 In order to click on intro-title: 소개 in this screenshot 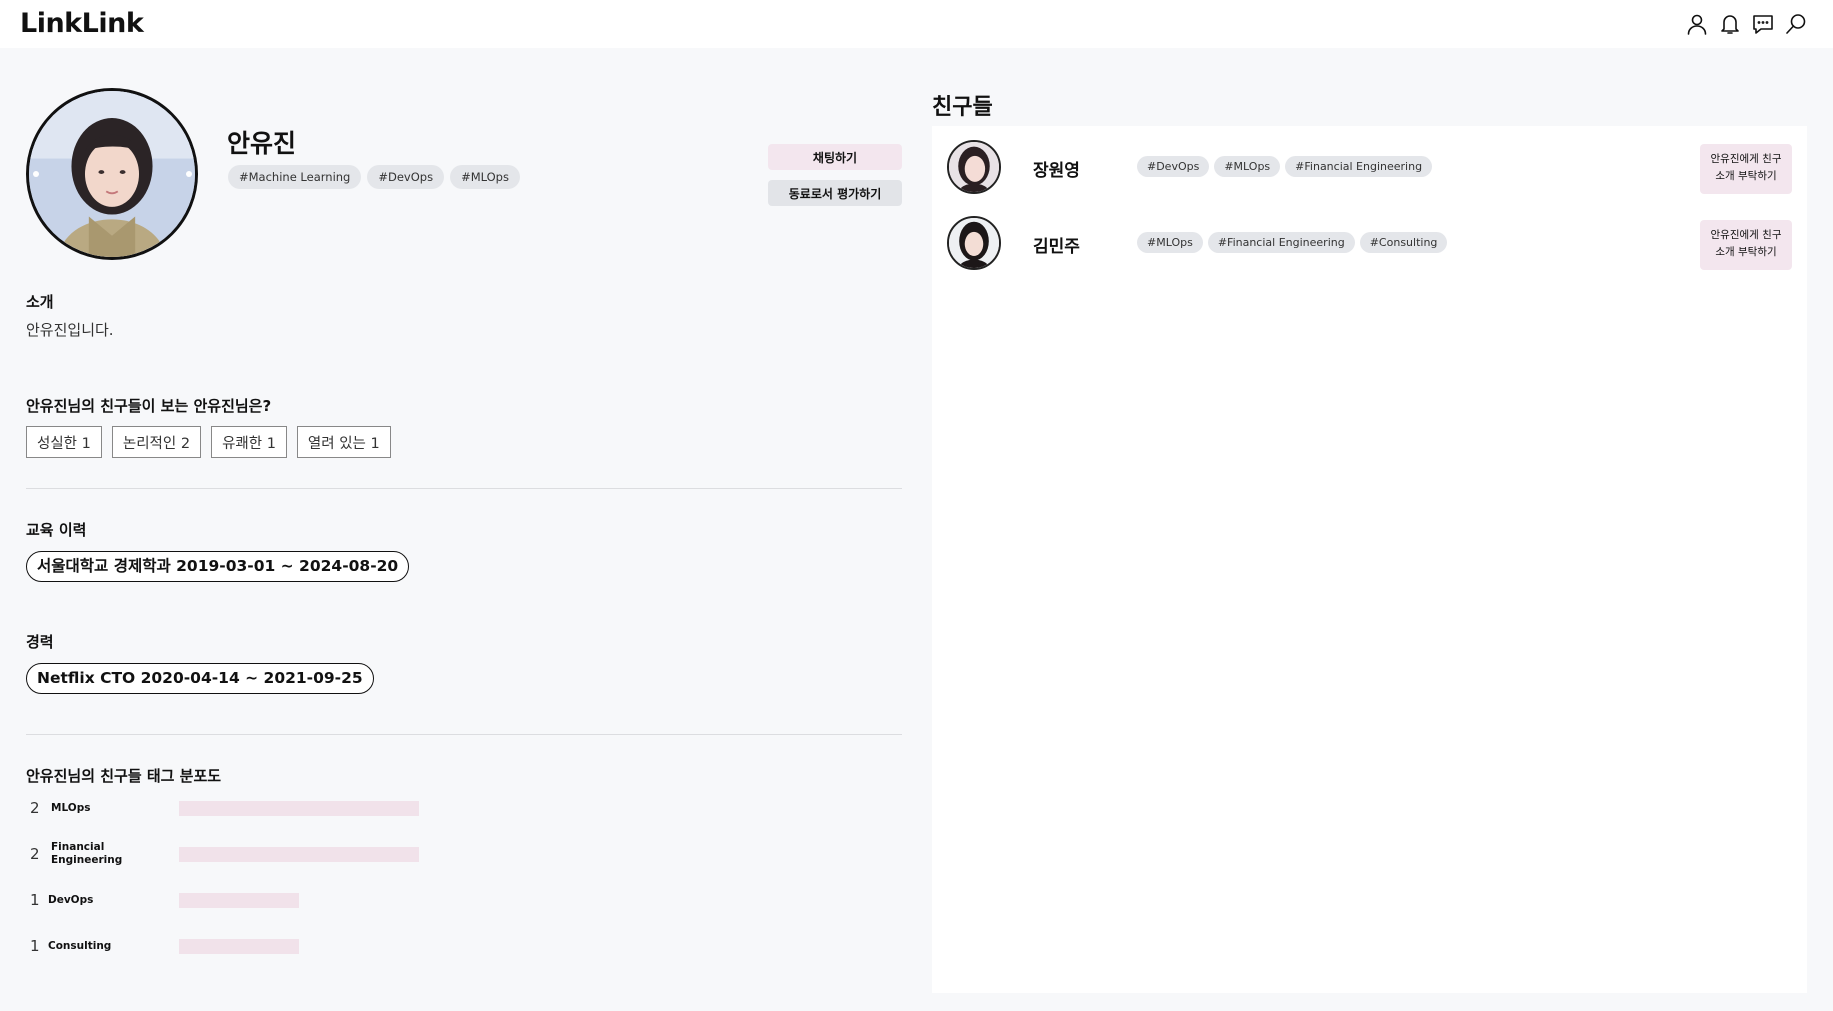, I will do `click(40, 302)`.